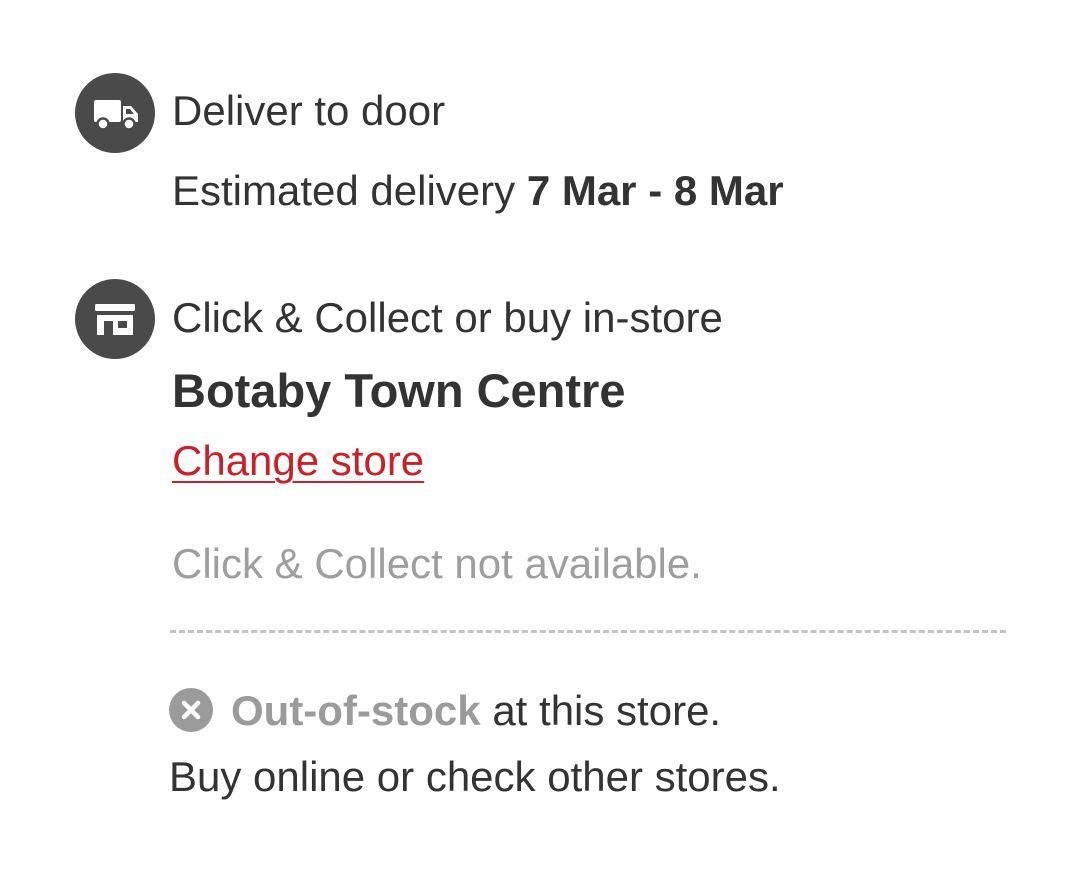 This screenshot has width=1080, height=877. Describe the element at coordinates (356, 710) in the screenshot. I see `out-of-stock-label: Out-of-stock` at that location.